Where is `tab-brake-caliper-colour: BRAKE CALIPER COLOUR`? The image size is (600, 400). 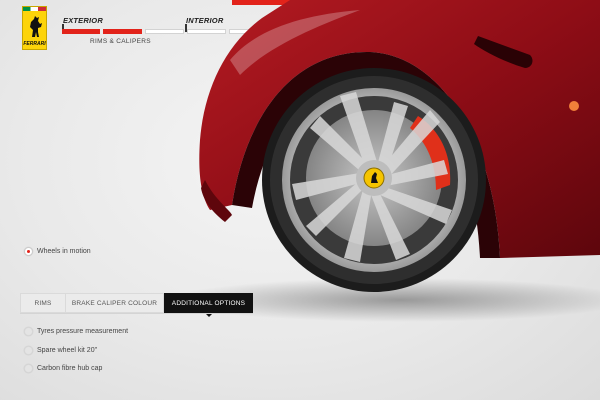 tab-brake-caliper-colour: BRAKE CALIPER COLOUR is located at coordinates (115, 303).